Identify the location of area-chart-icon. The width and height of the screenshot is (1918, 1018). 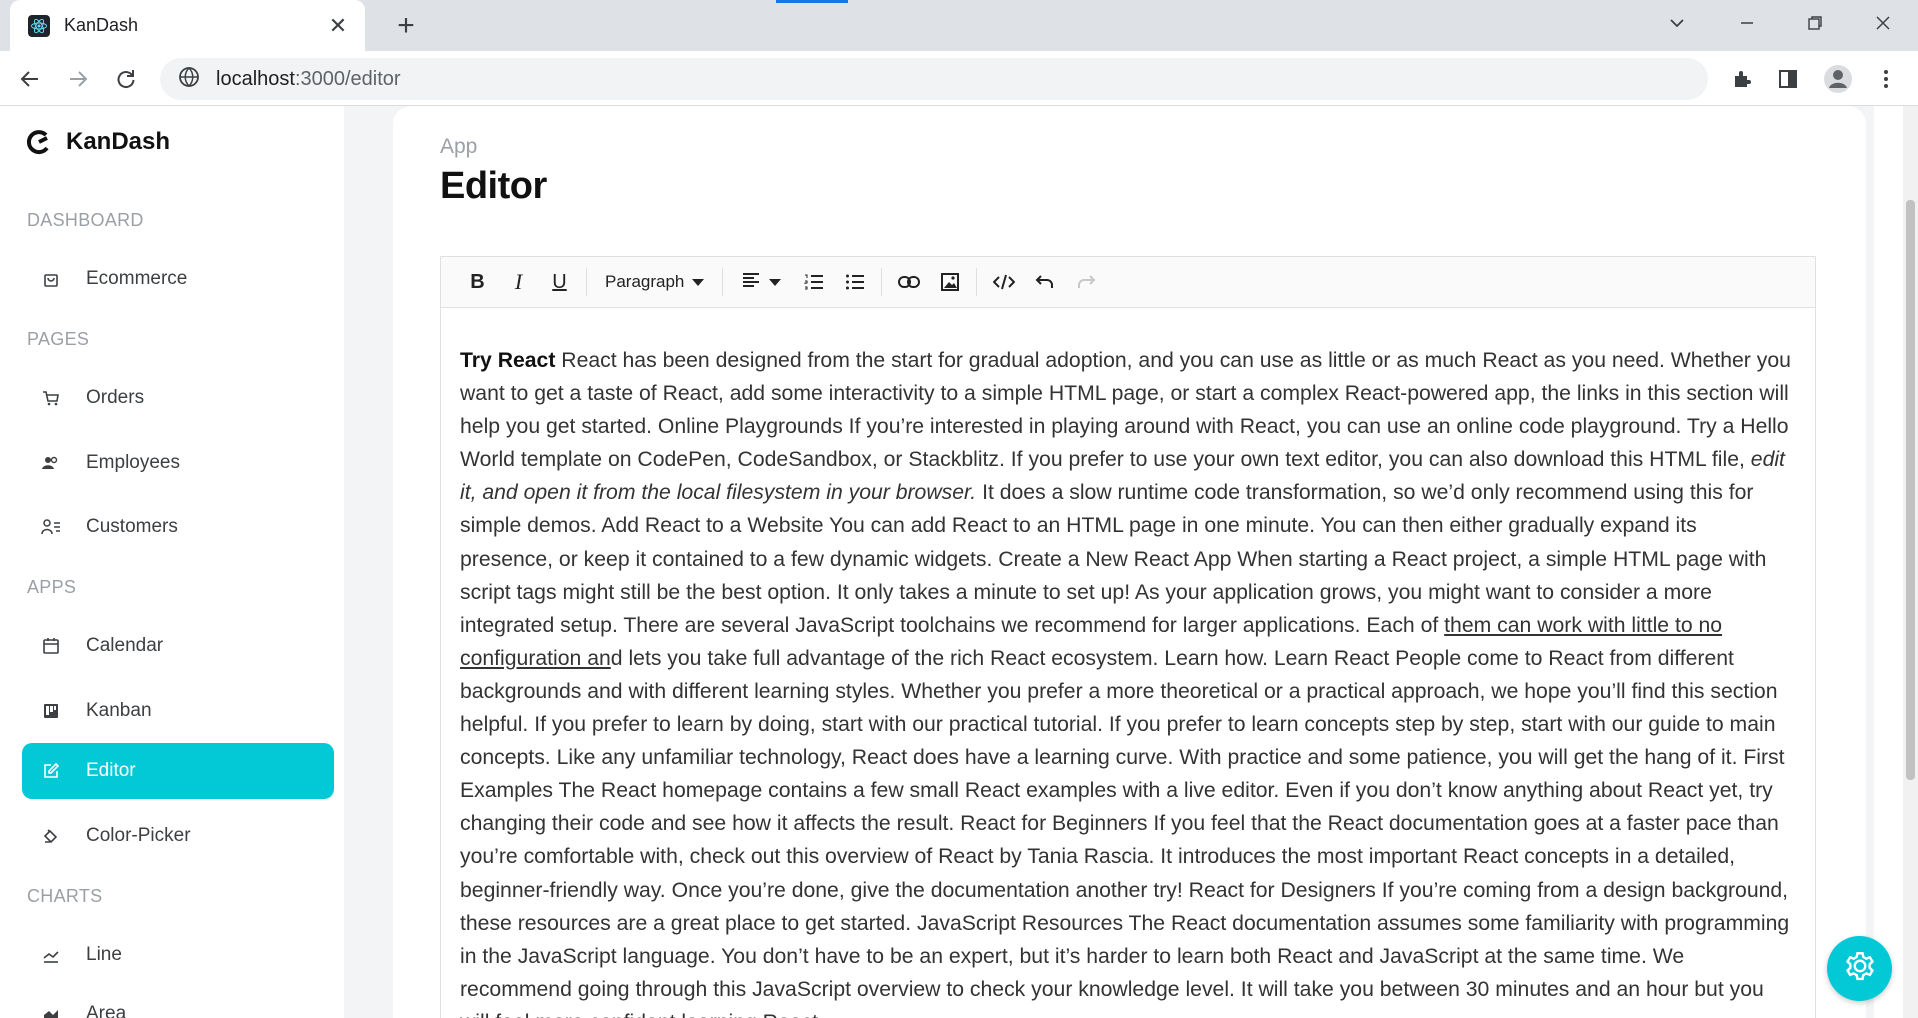
(51, 1010).